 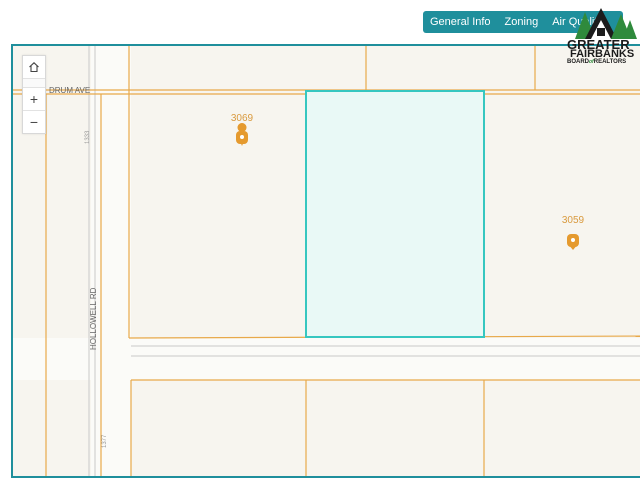 I want to click on greater-fairbanks-logo: GREATER FAIRBANKS BOARDofREALTORS, so click(x=602, y=37).